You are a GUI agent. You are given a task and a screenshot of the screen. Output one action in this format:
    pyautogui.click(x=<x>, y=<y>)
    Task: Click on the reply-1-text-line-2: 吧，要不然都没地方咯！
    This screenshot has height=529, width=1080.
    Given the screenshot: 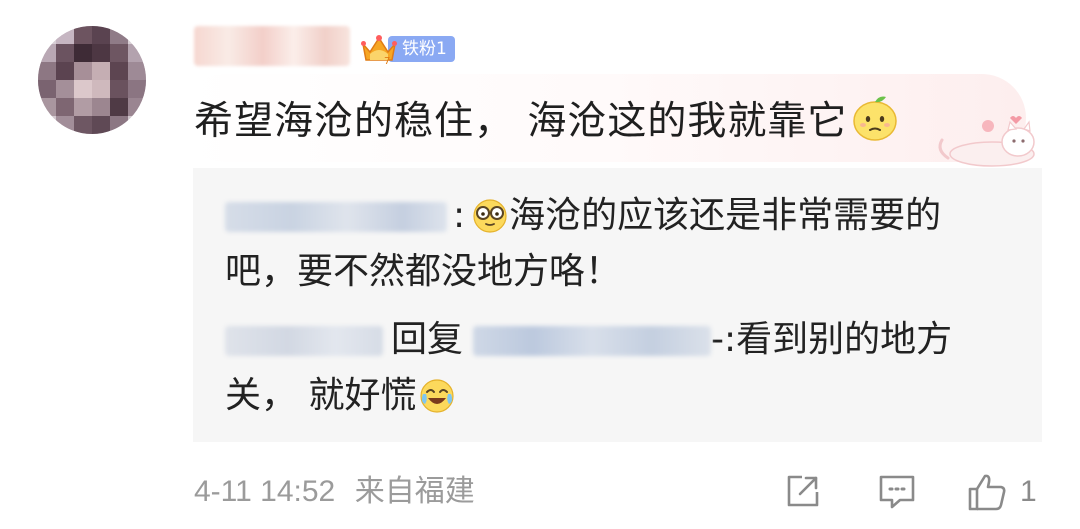 What is the action you would take?
    pyautogui.click(x=423, y=271)
    